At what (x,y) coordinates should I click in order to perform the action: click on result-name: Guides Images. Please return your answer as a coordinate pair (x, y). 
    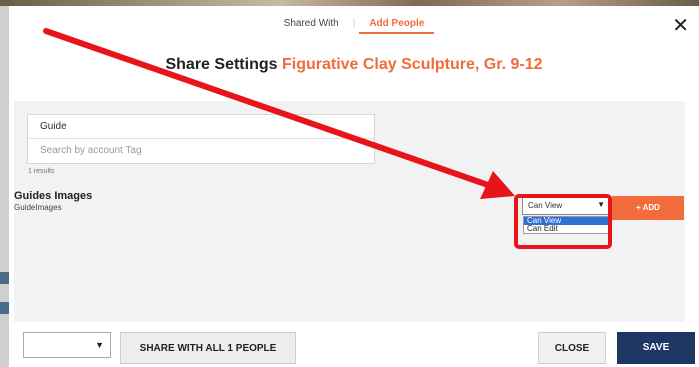
    Looking at the image, I should click on (53, 196).